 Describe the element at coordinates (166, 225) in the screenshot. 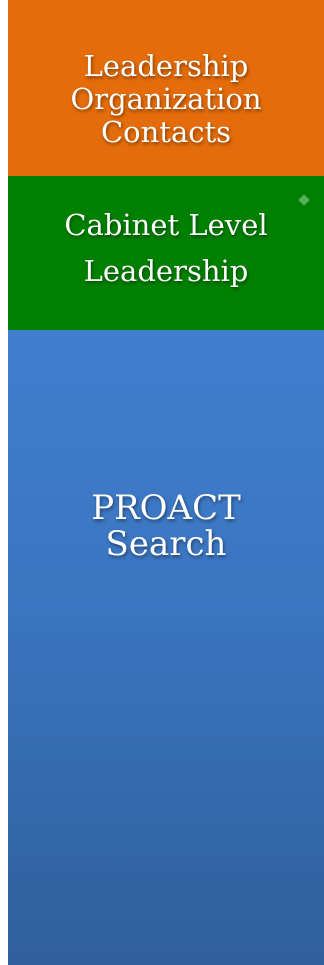

I see `tile-label-line: Cabinet Level` at that location.